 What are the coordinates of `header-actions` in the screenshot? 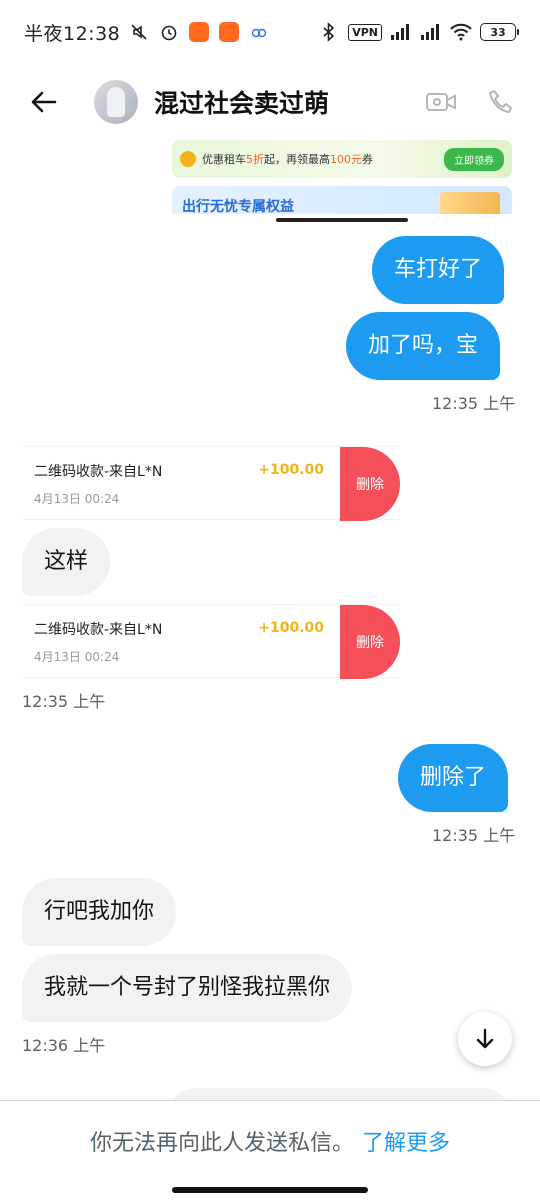 It's located at (471, 102).